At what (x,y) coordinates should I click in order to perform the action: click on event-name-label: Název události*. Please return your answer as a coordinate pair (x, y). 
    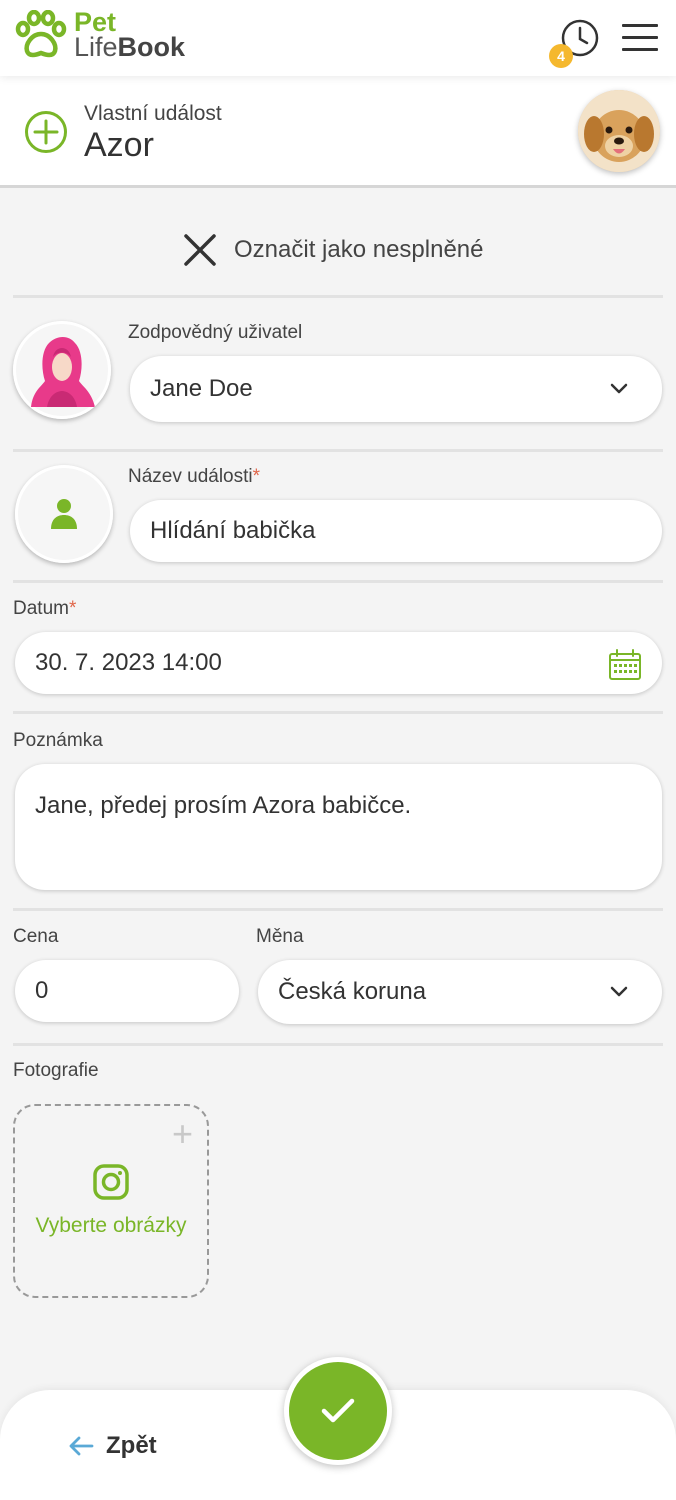
    Looking at the image, I should click on (194, 477).